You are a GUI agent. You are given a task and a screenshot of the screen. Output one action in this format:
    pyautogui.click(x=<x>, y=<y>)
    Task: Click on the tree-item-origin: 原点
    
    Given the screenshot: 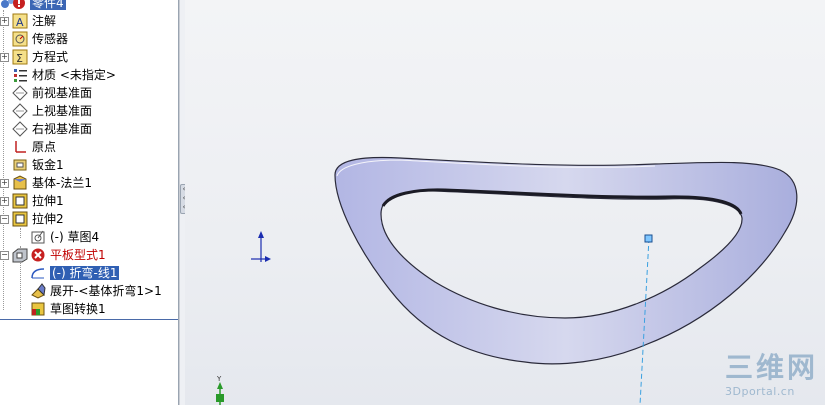 What is the action you would take?
    pyautogui.click(x=89, y=147)
    